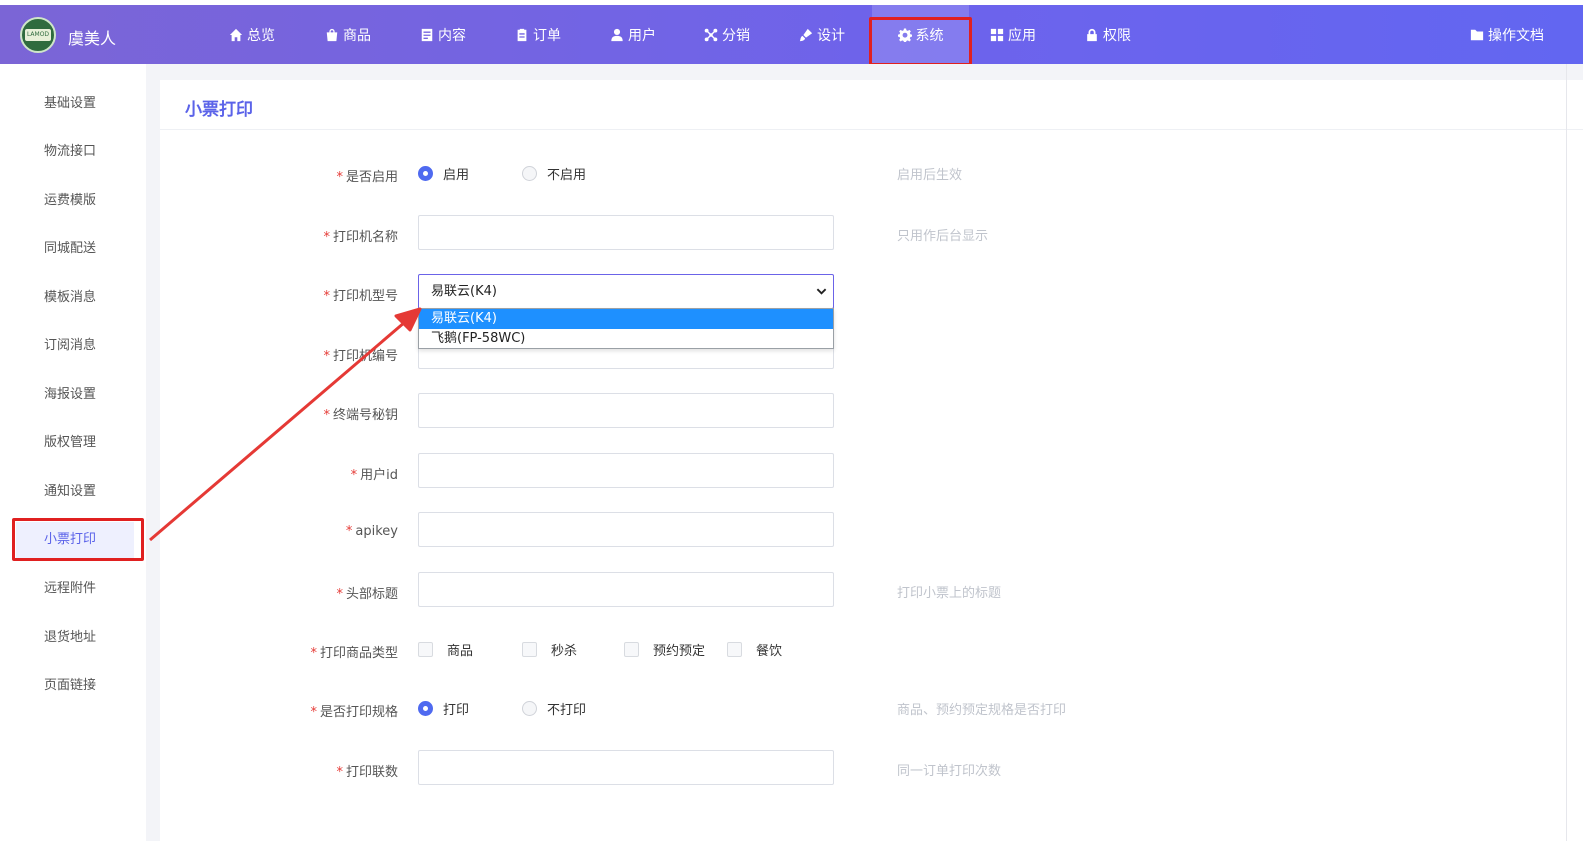  What do you see at coordinates (75, 540) in the screenshot?
I see `sidebar-item-receipt-print: 小票打印` at bounding box center [75, 540].